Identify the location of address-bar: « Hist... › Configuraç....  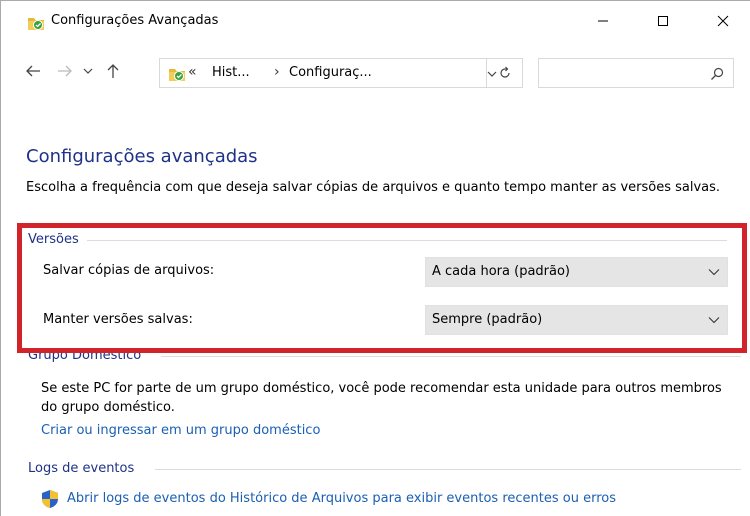
(341, 73).